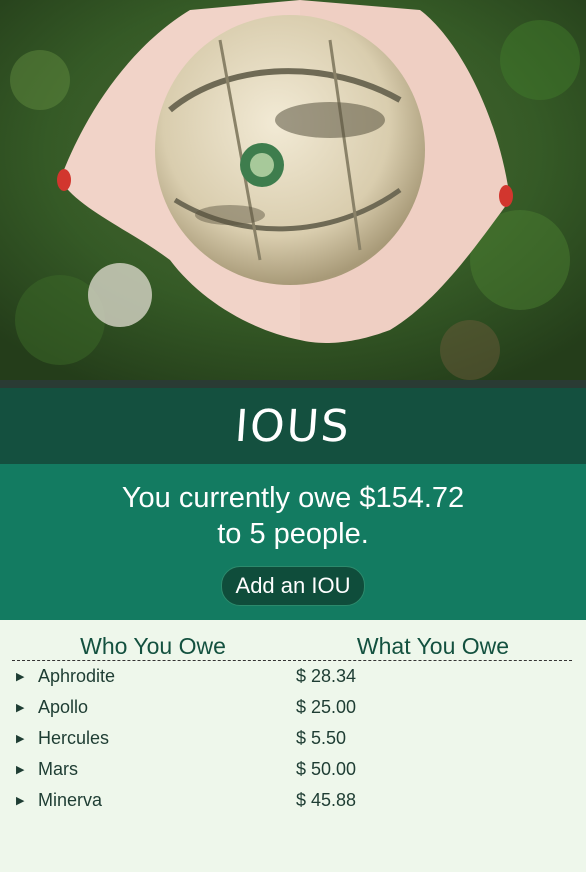 This screenshot has height=872, width=586. Describe the element at coordinates (293, 586) in the screenshot. I see `add-iou-button: Add an IOU` at that location.